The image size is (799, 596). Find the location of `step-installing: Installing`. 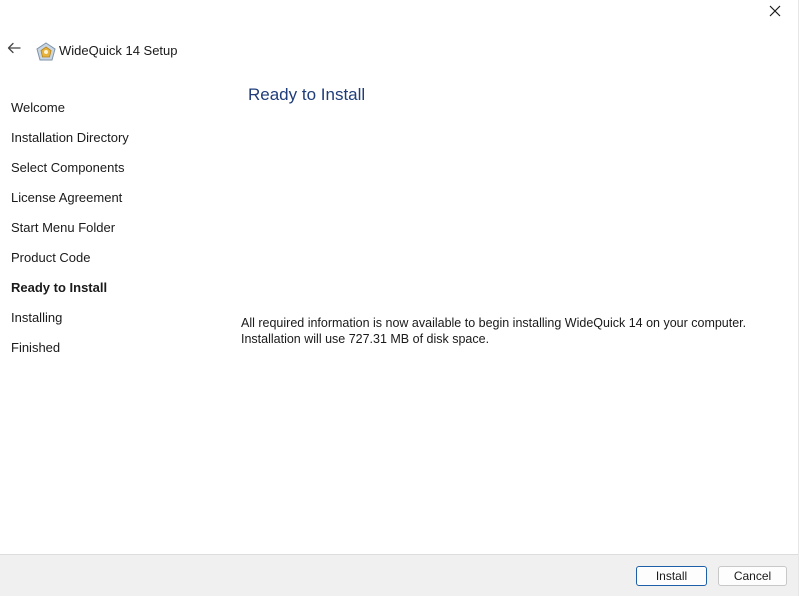

step-installing: Installing is located at coordinates (37, 317).